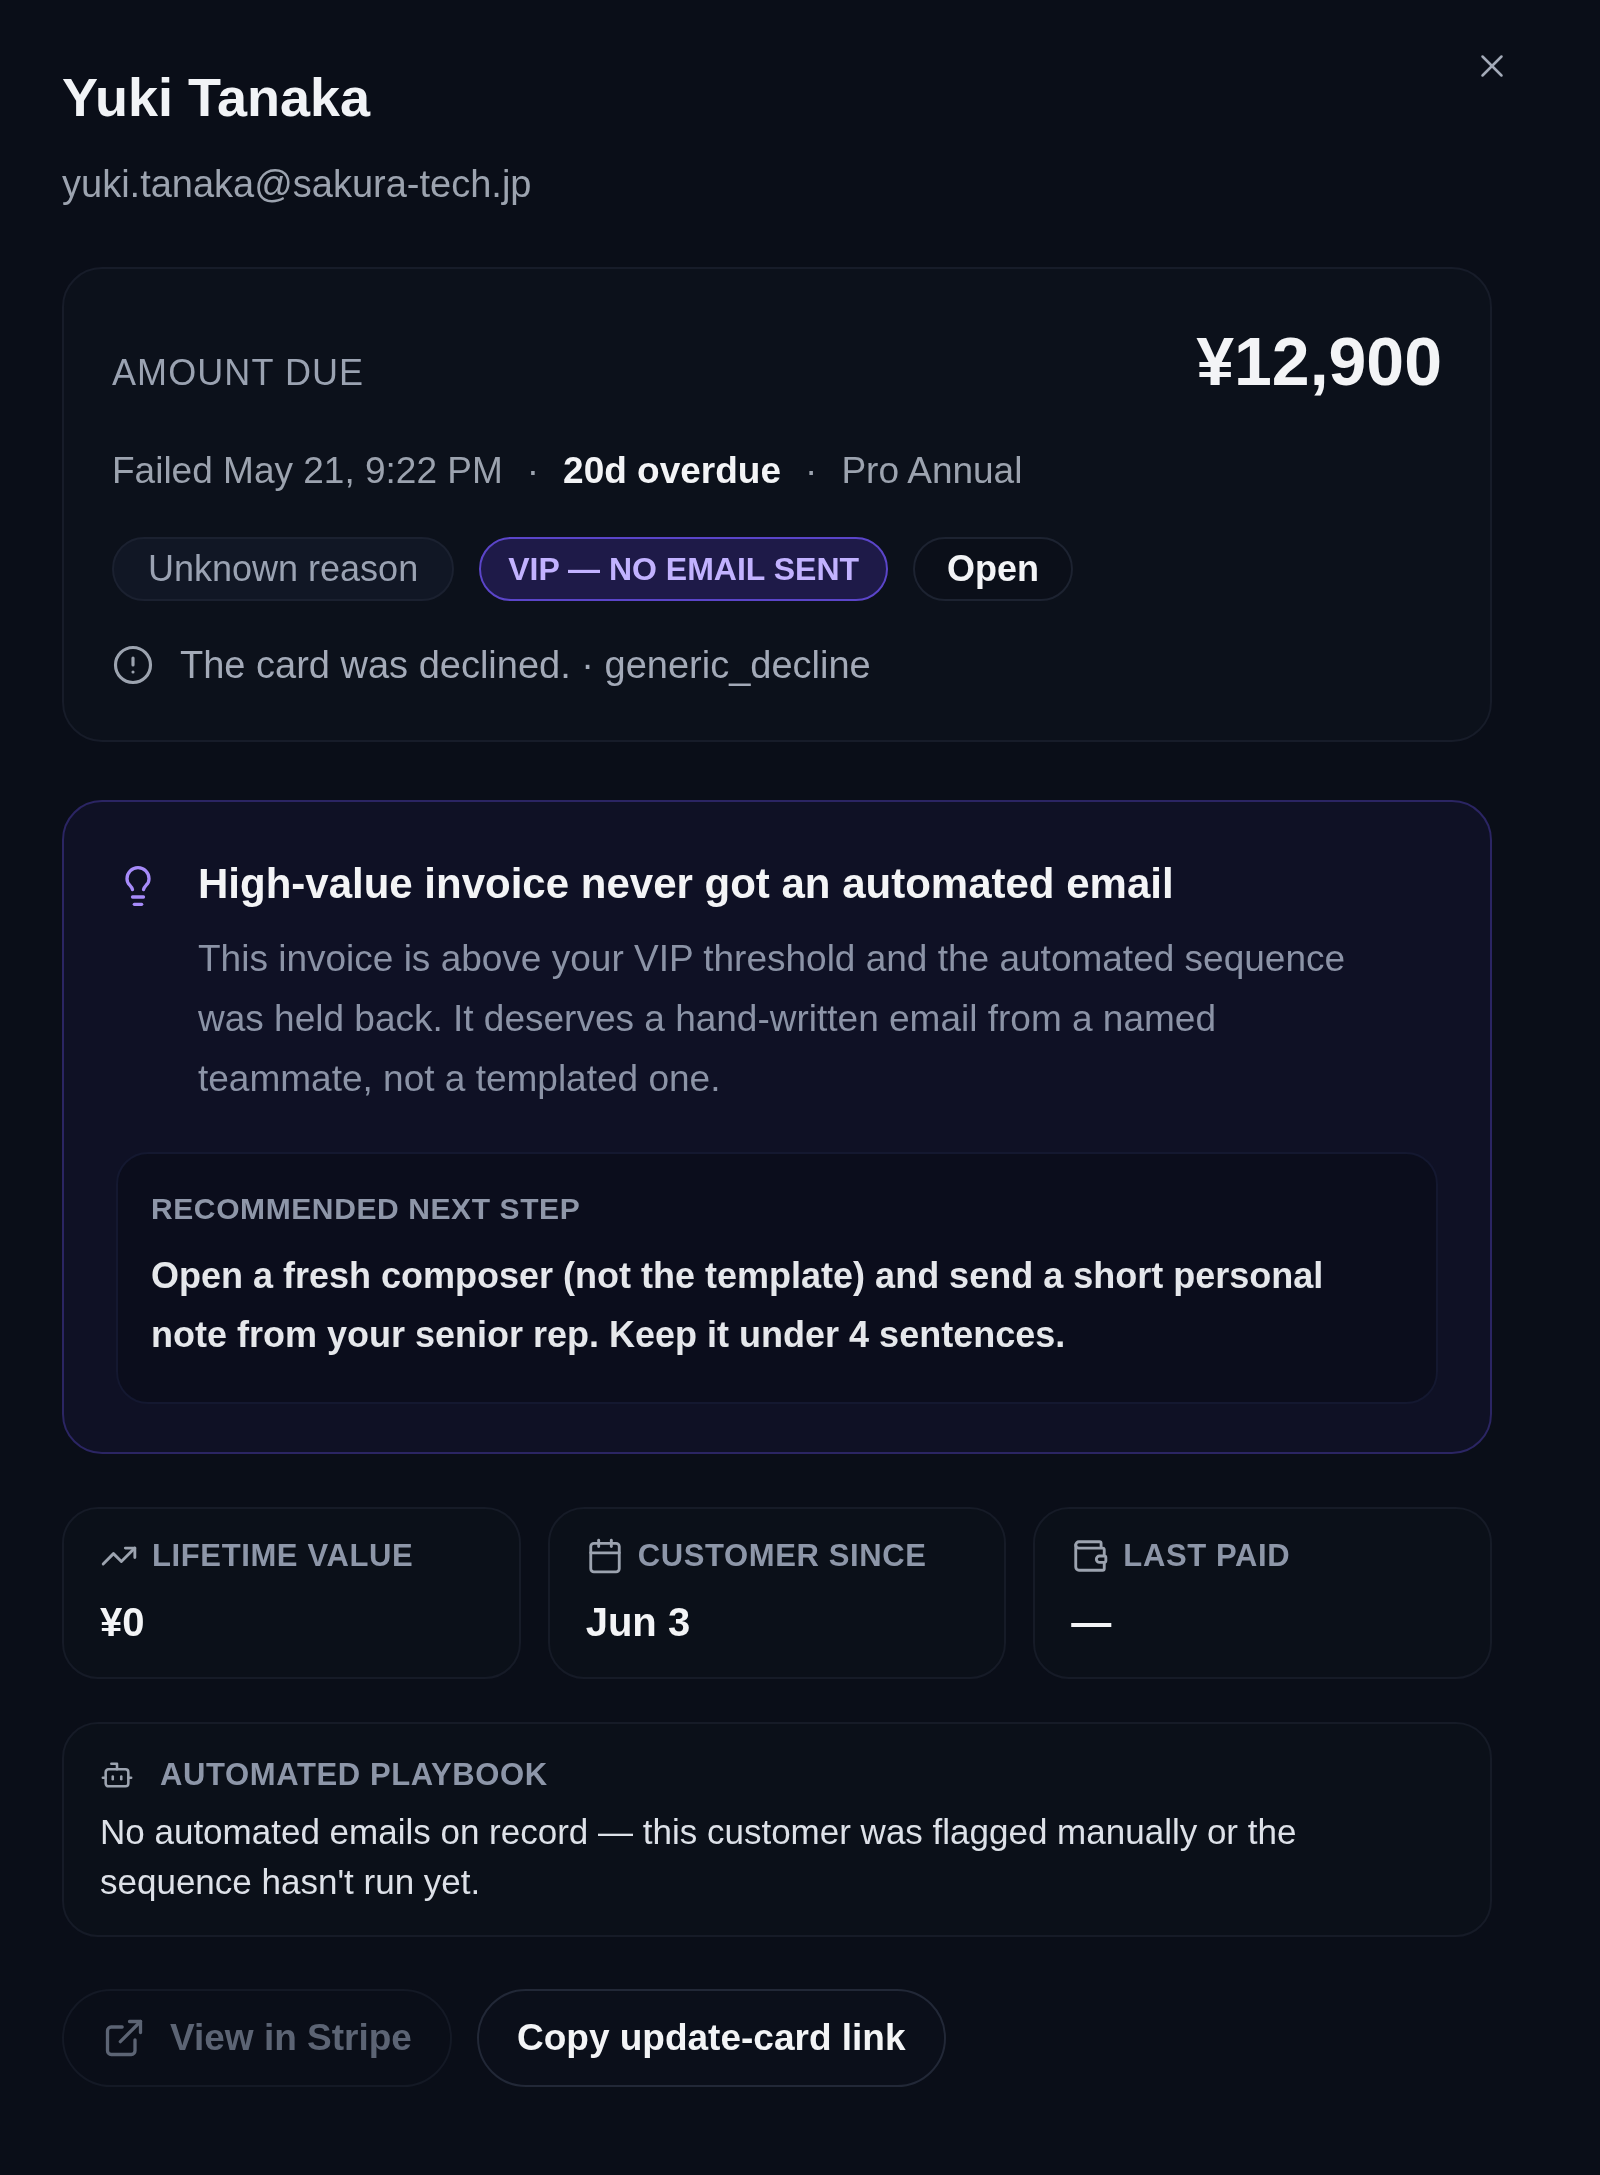 The width and height of the screenshot is (1600, 2175). Describe the element at coordinates (297, 184) in the screenshot. I see `customer-email: yuki.tanaka@sakura-tech.jp` at that location.